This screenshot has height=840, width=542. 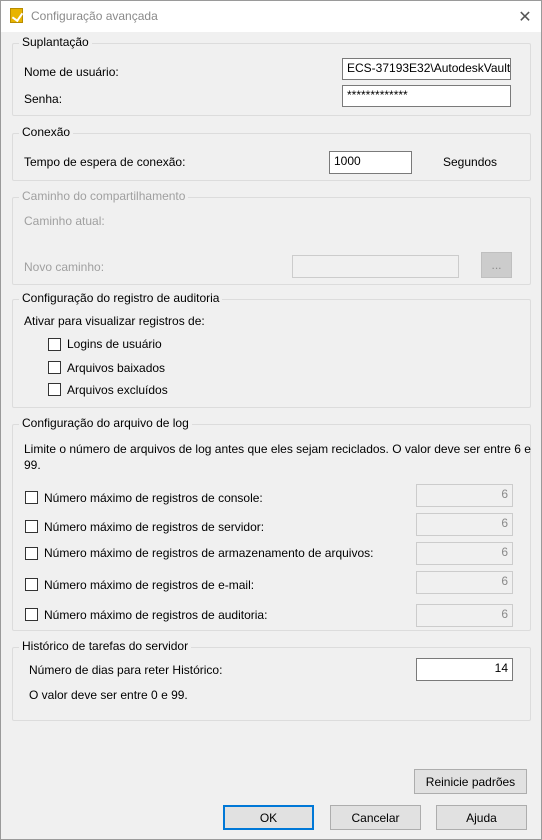 What do you see at coordinates (464, 669) in the screenshot?
I see `history-days-field: 14` at bounding box center [464, 669].